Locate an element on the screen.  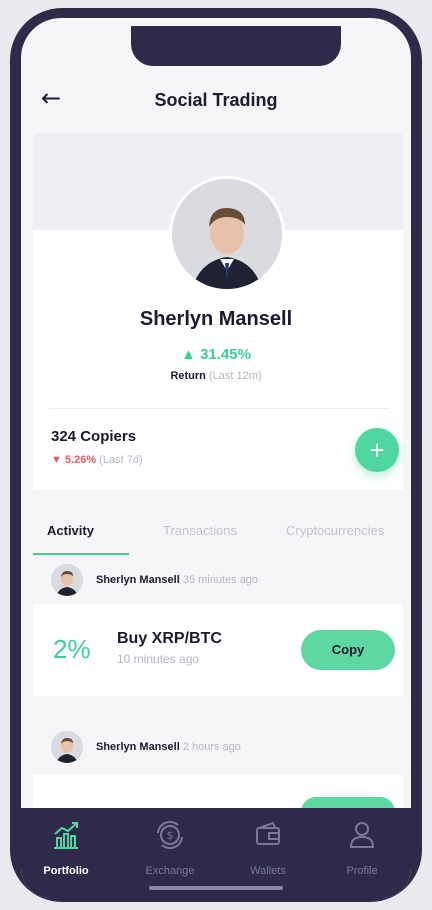
nav-exchange: $ Exchange is located at coordinates (170, 847).